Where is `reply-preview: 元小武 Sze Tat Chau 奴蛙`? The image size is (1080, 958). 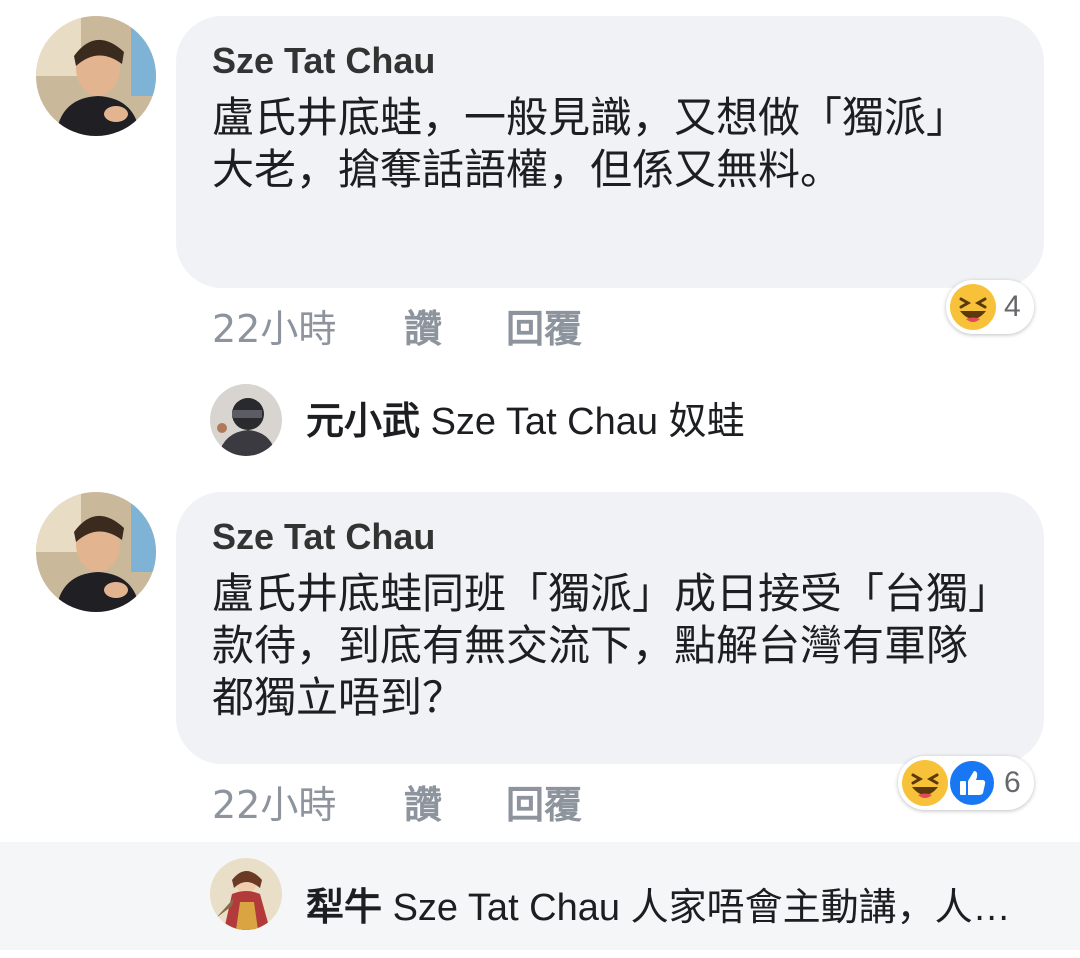 reply-preview: 元小武 Sze Tat Chau 奴蛙 is located at coordinates (540, 419).